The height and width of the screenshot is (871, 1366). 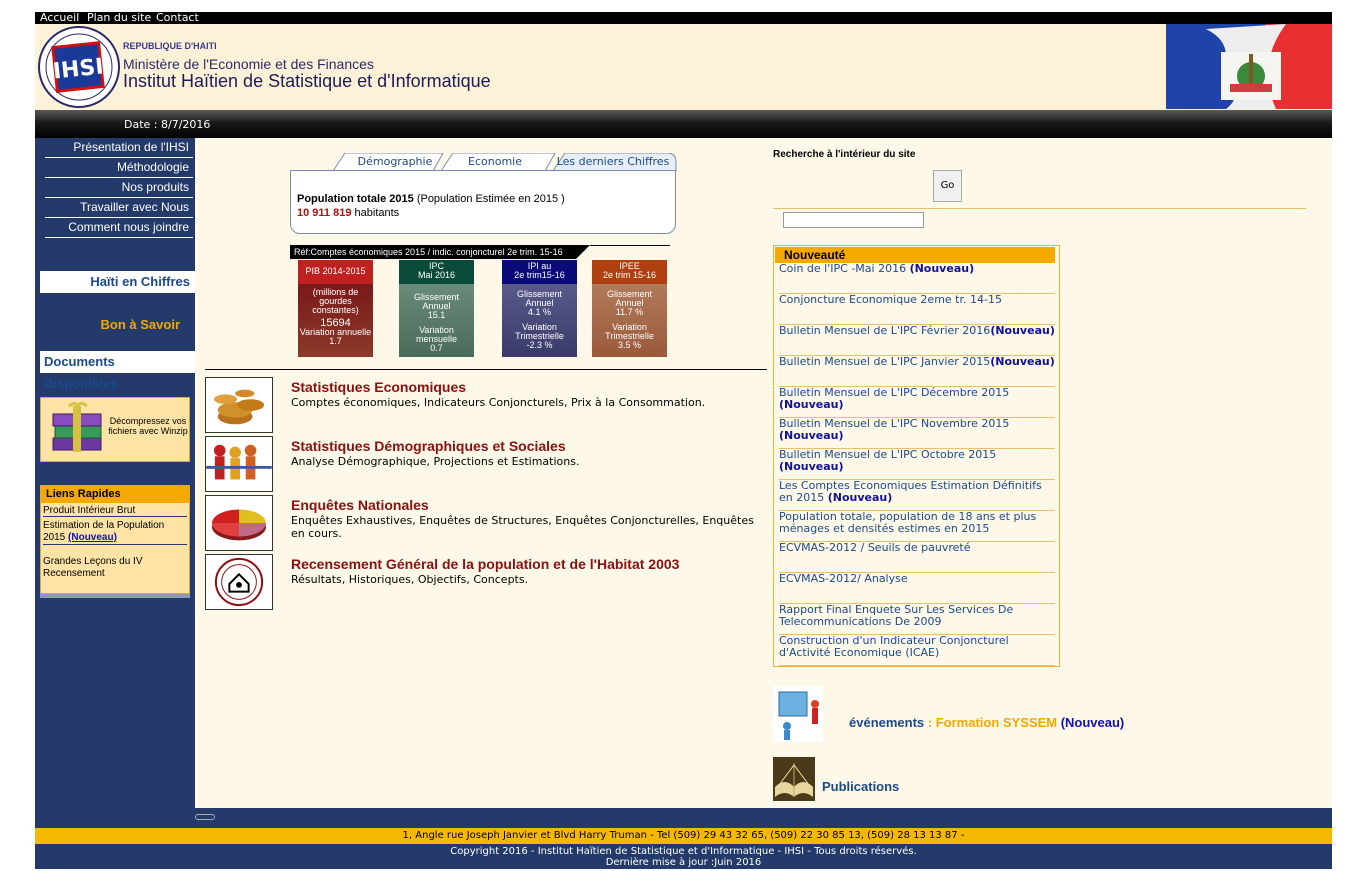 I want to click on ihsi-logo: IHSI, so click(x=79, y=67).